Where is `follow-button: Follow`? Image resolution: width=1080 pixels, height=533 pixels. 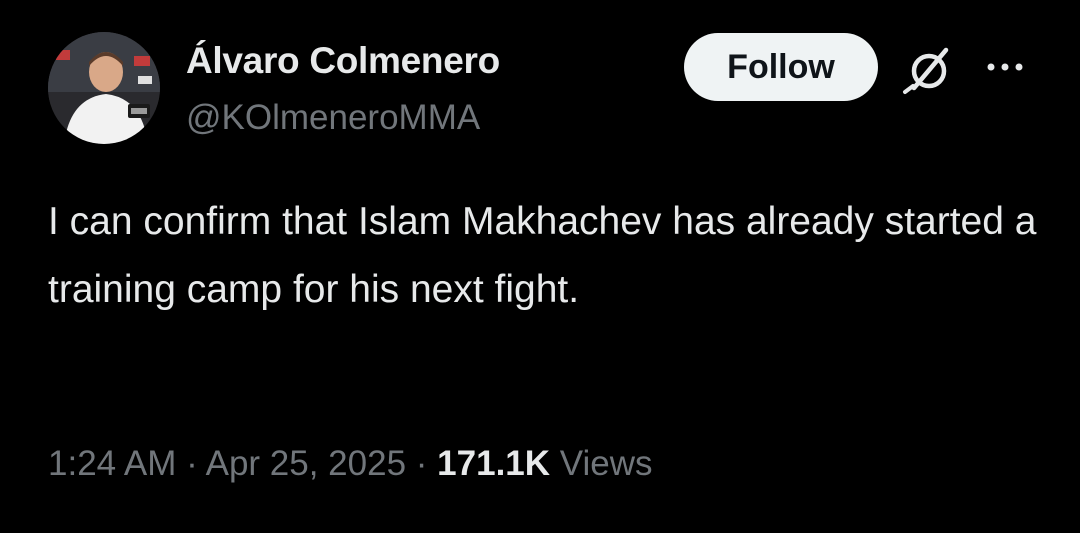
follow-button: Follow is located at coordinates (781, 67).